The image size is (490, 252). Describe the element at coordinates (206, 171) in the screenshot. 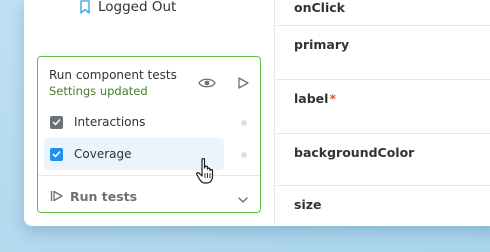

I see `hand-pointer-icon` at that location.